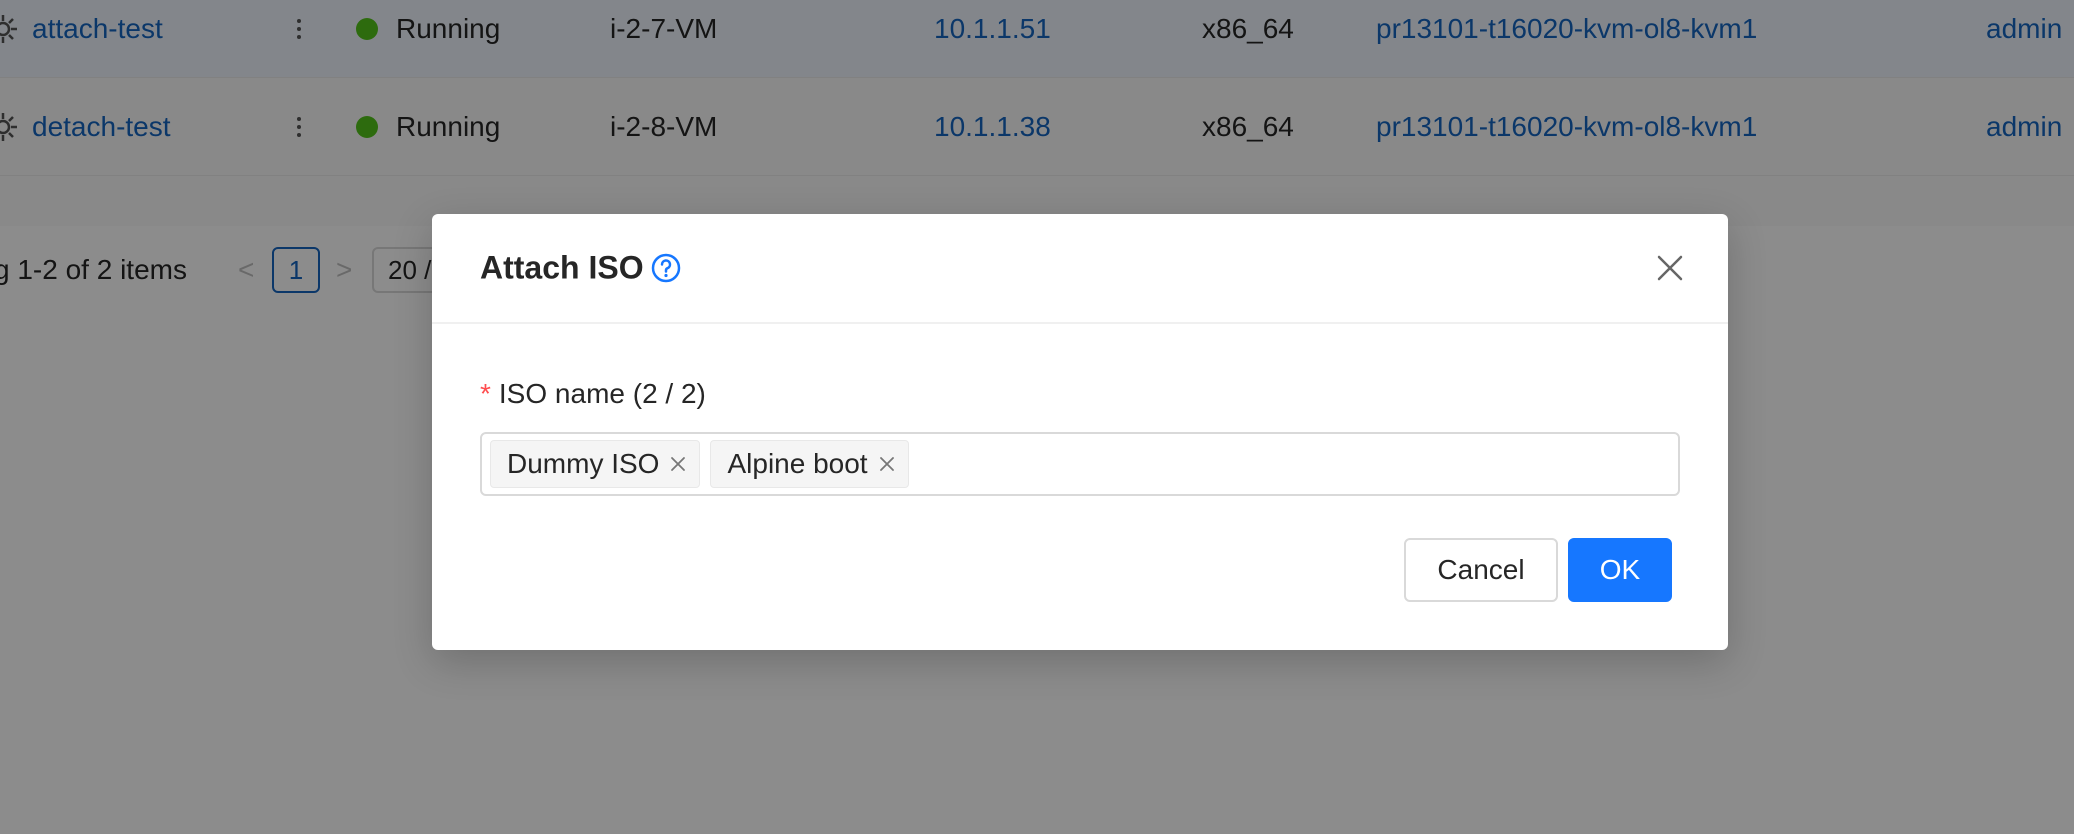  Describe the element at coordinates (1670, 268) in the screenshot. I see `close-icon` at that location.